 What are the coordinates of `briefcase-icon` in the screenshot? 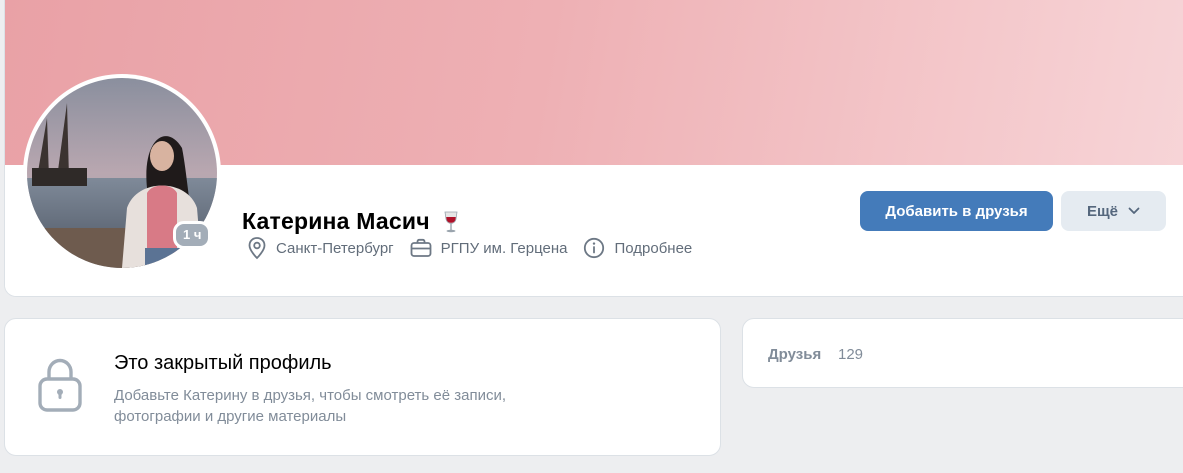 It's located at (421, 247).